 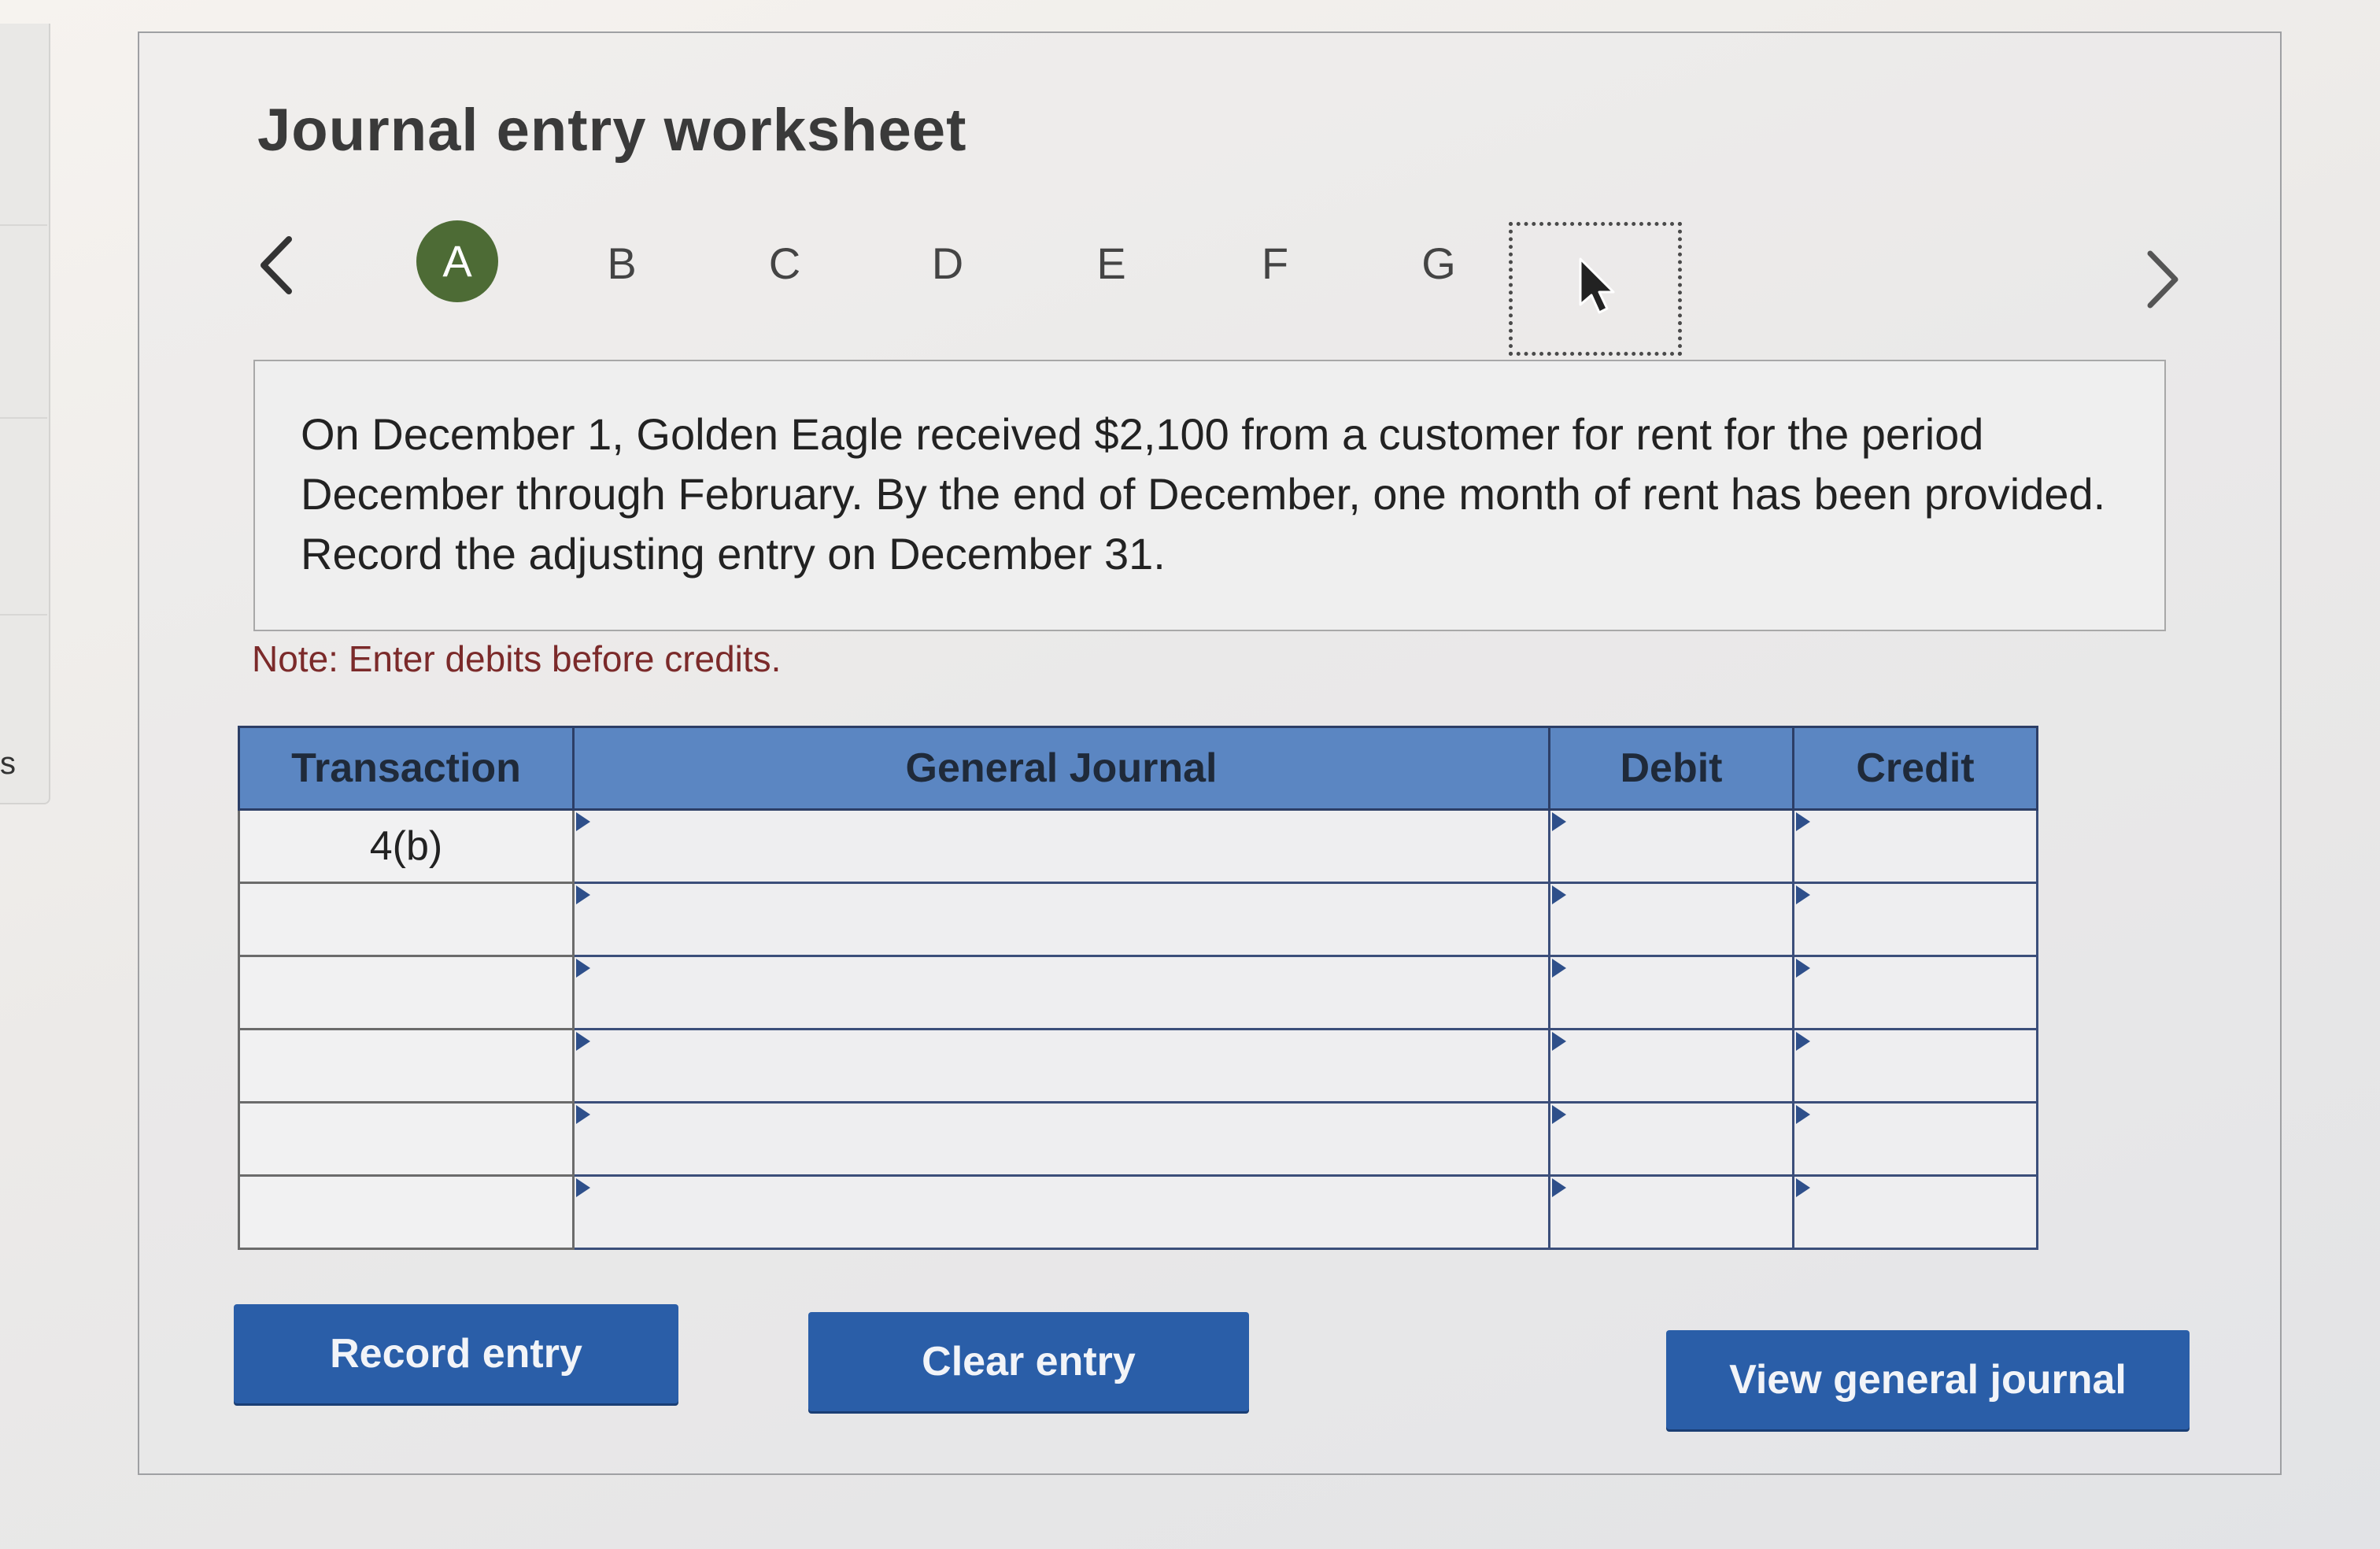 I want to click on credit-column-header: Credit, so click(x=1915, y=768).